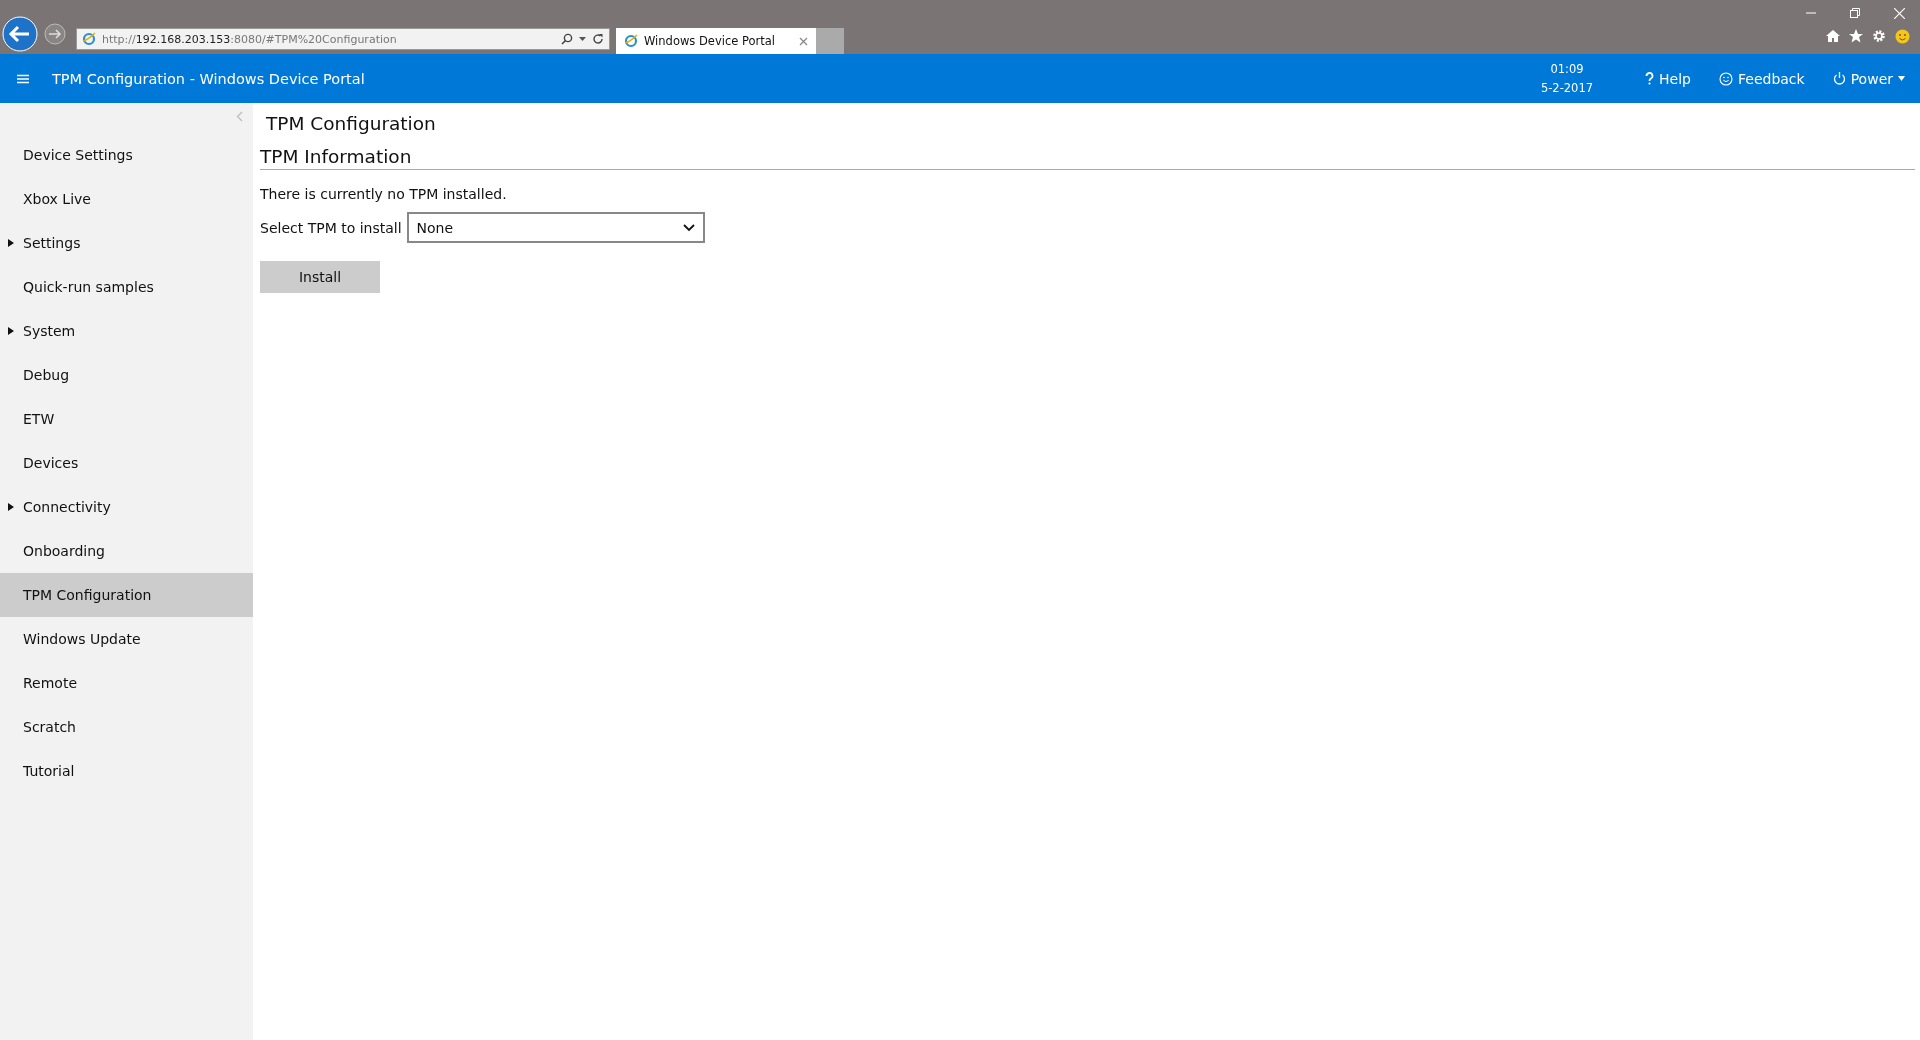  What do you see at coordinates (126, 771) in the screenshot?
I see `sidebar-item: Tutorial` at bounding box center [126, 771].